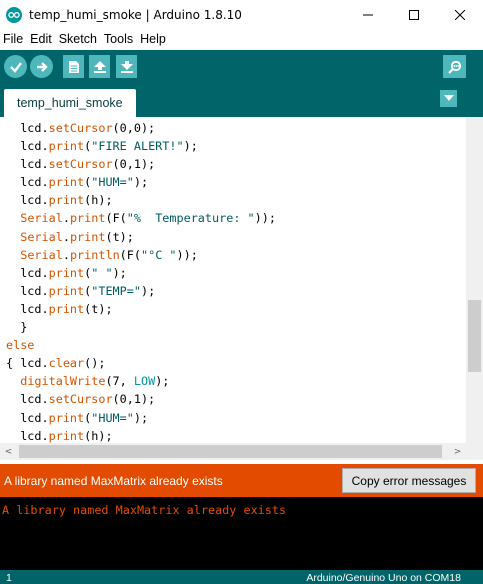 This screenshot has width=483, height=584. I want to click on console-text: A library named MaxMatrix already exists, so click(144, 510).